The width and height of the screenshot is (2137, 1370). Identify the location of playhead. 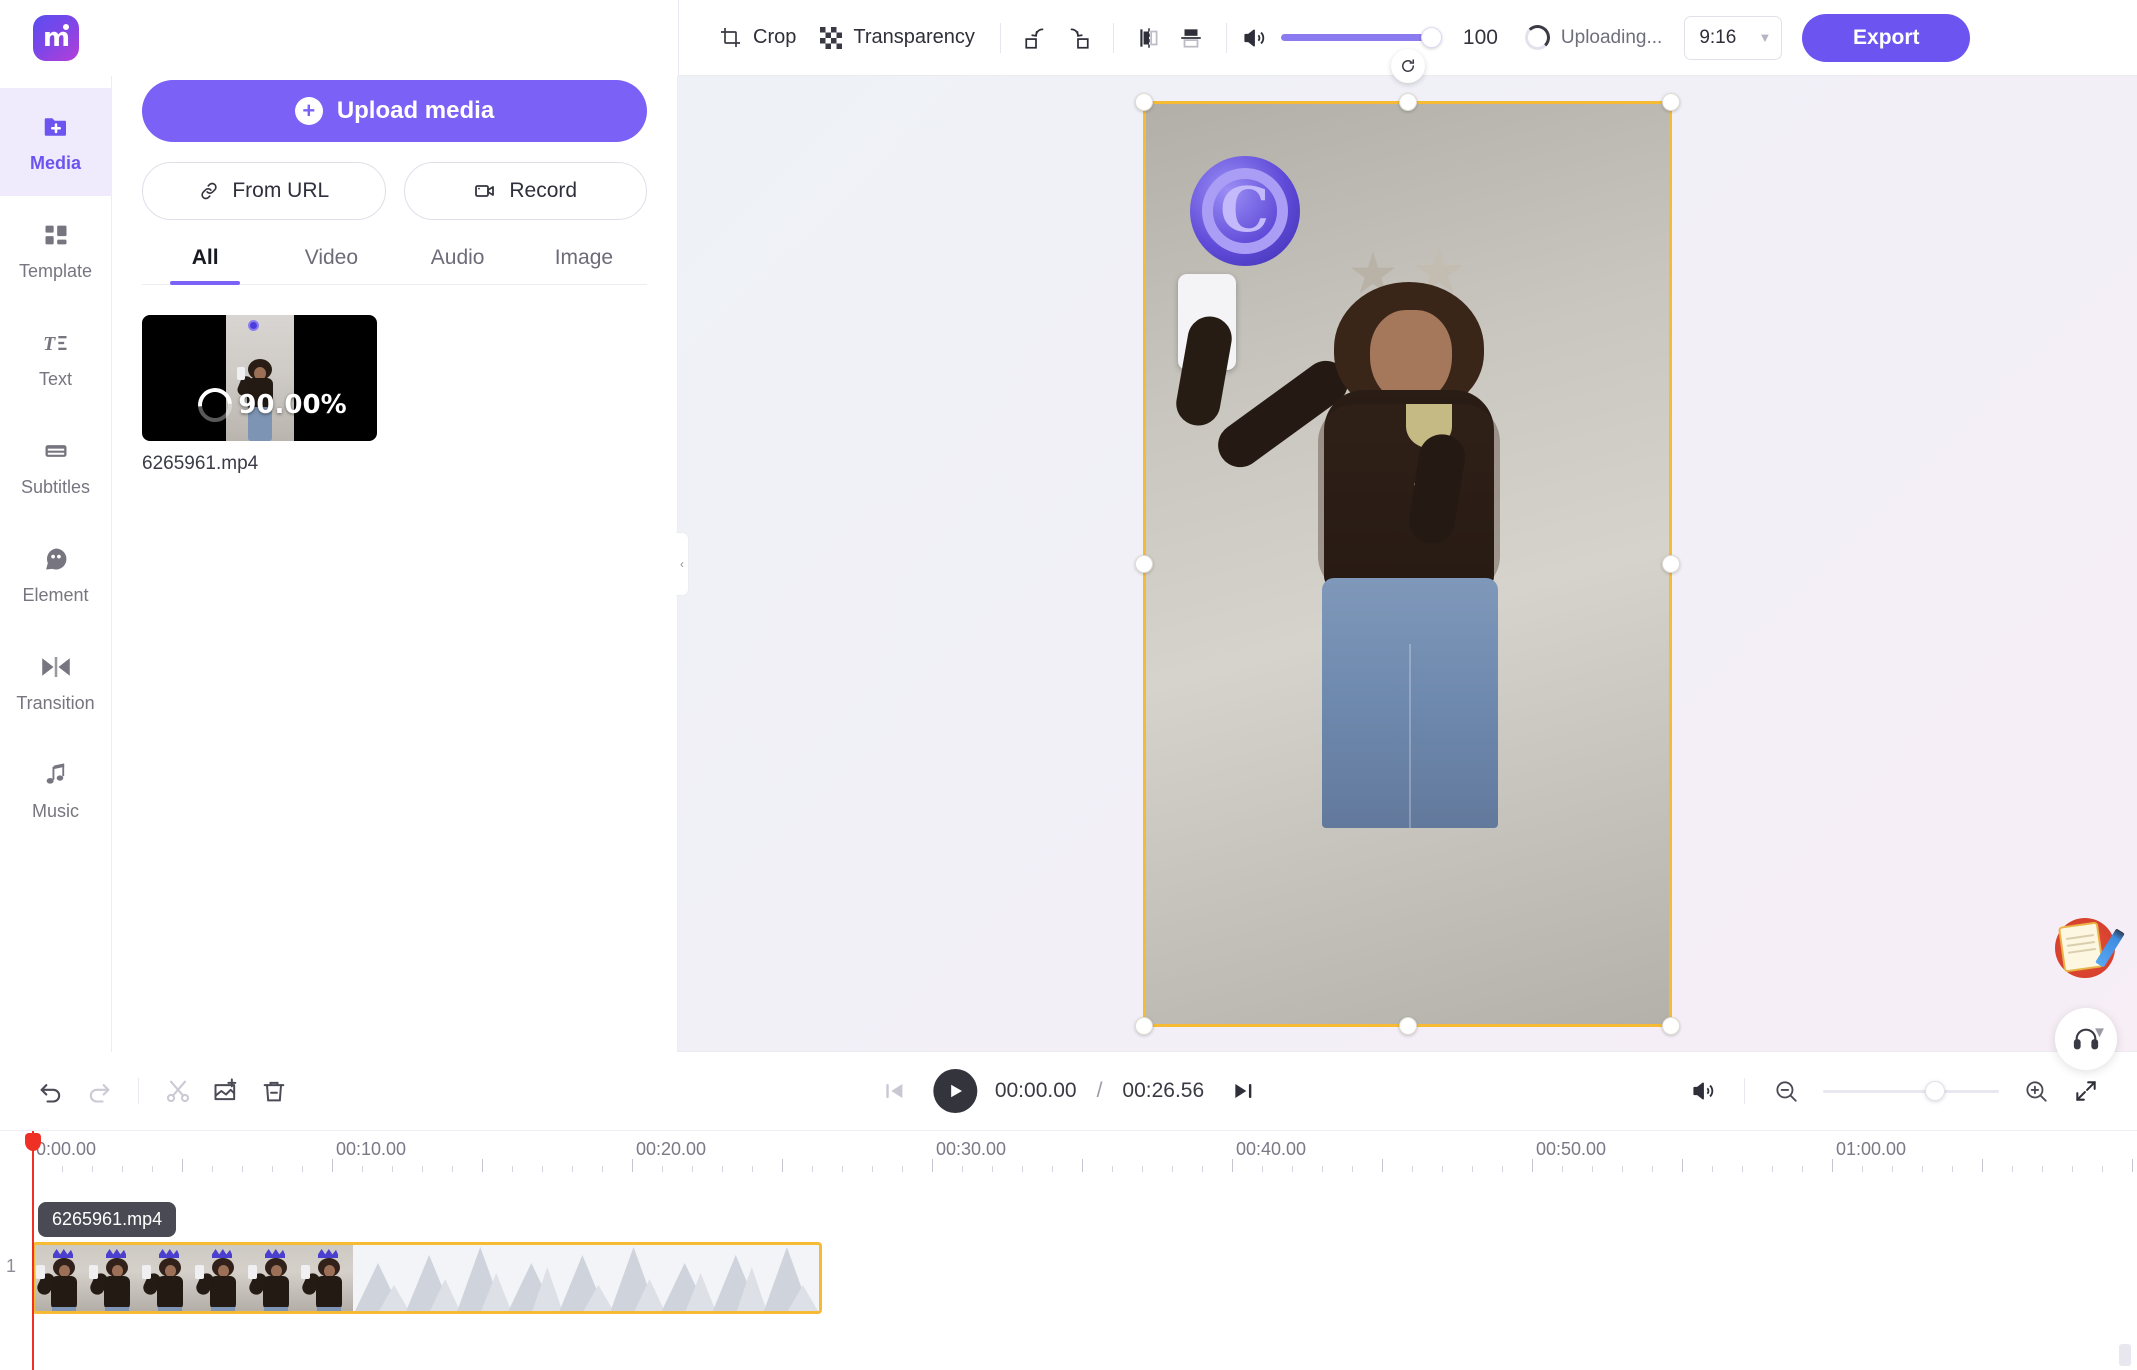
(33, 1161).